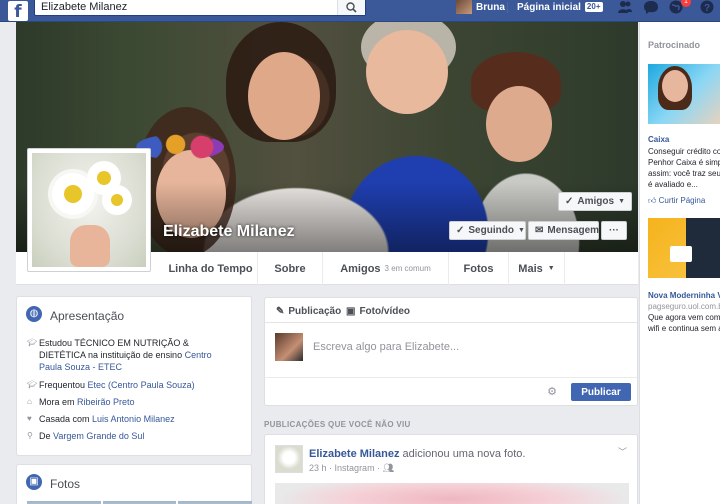 The height and width of the screenshot is (504, 720). I want to click on ad-text: Penhor Caixa é simp, so click(684, 162).